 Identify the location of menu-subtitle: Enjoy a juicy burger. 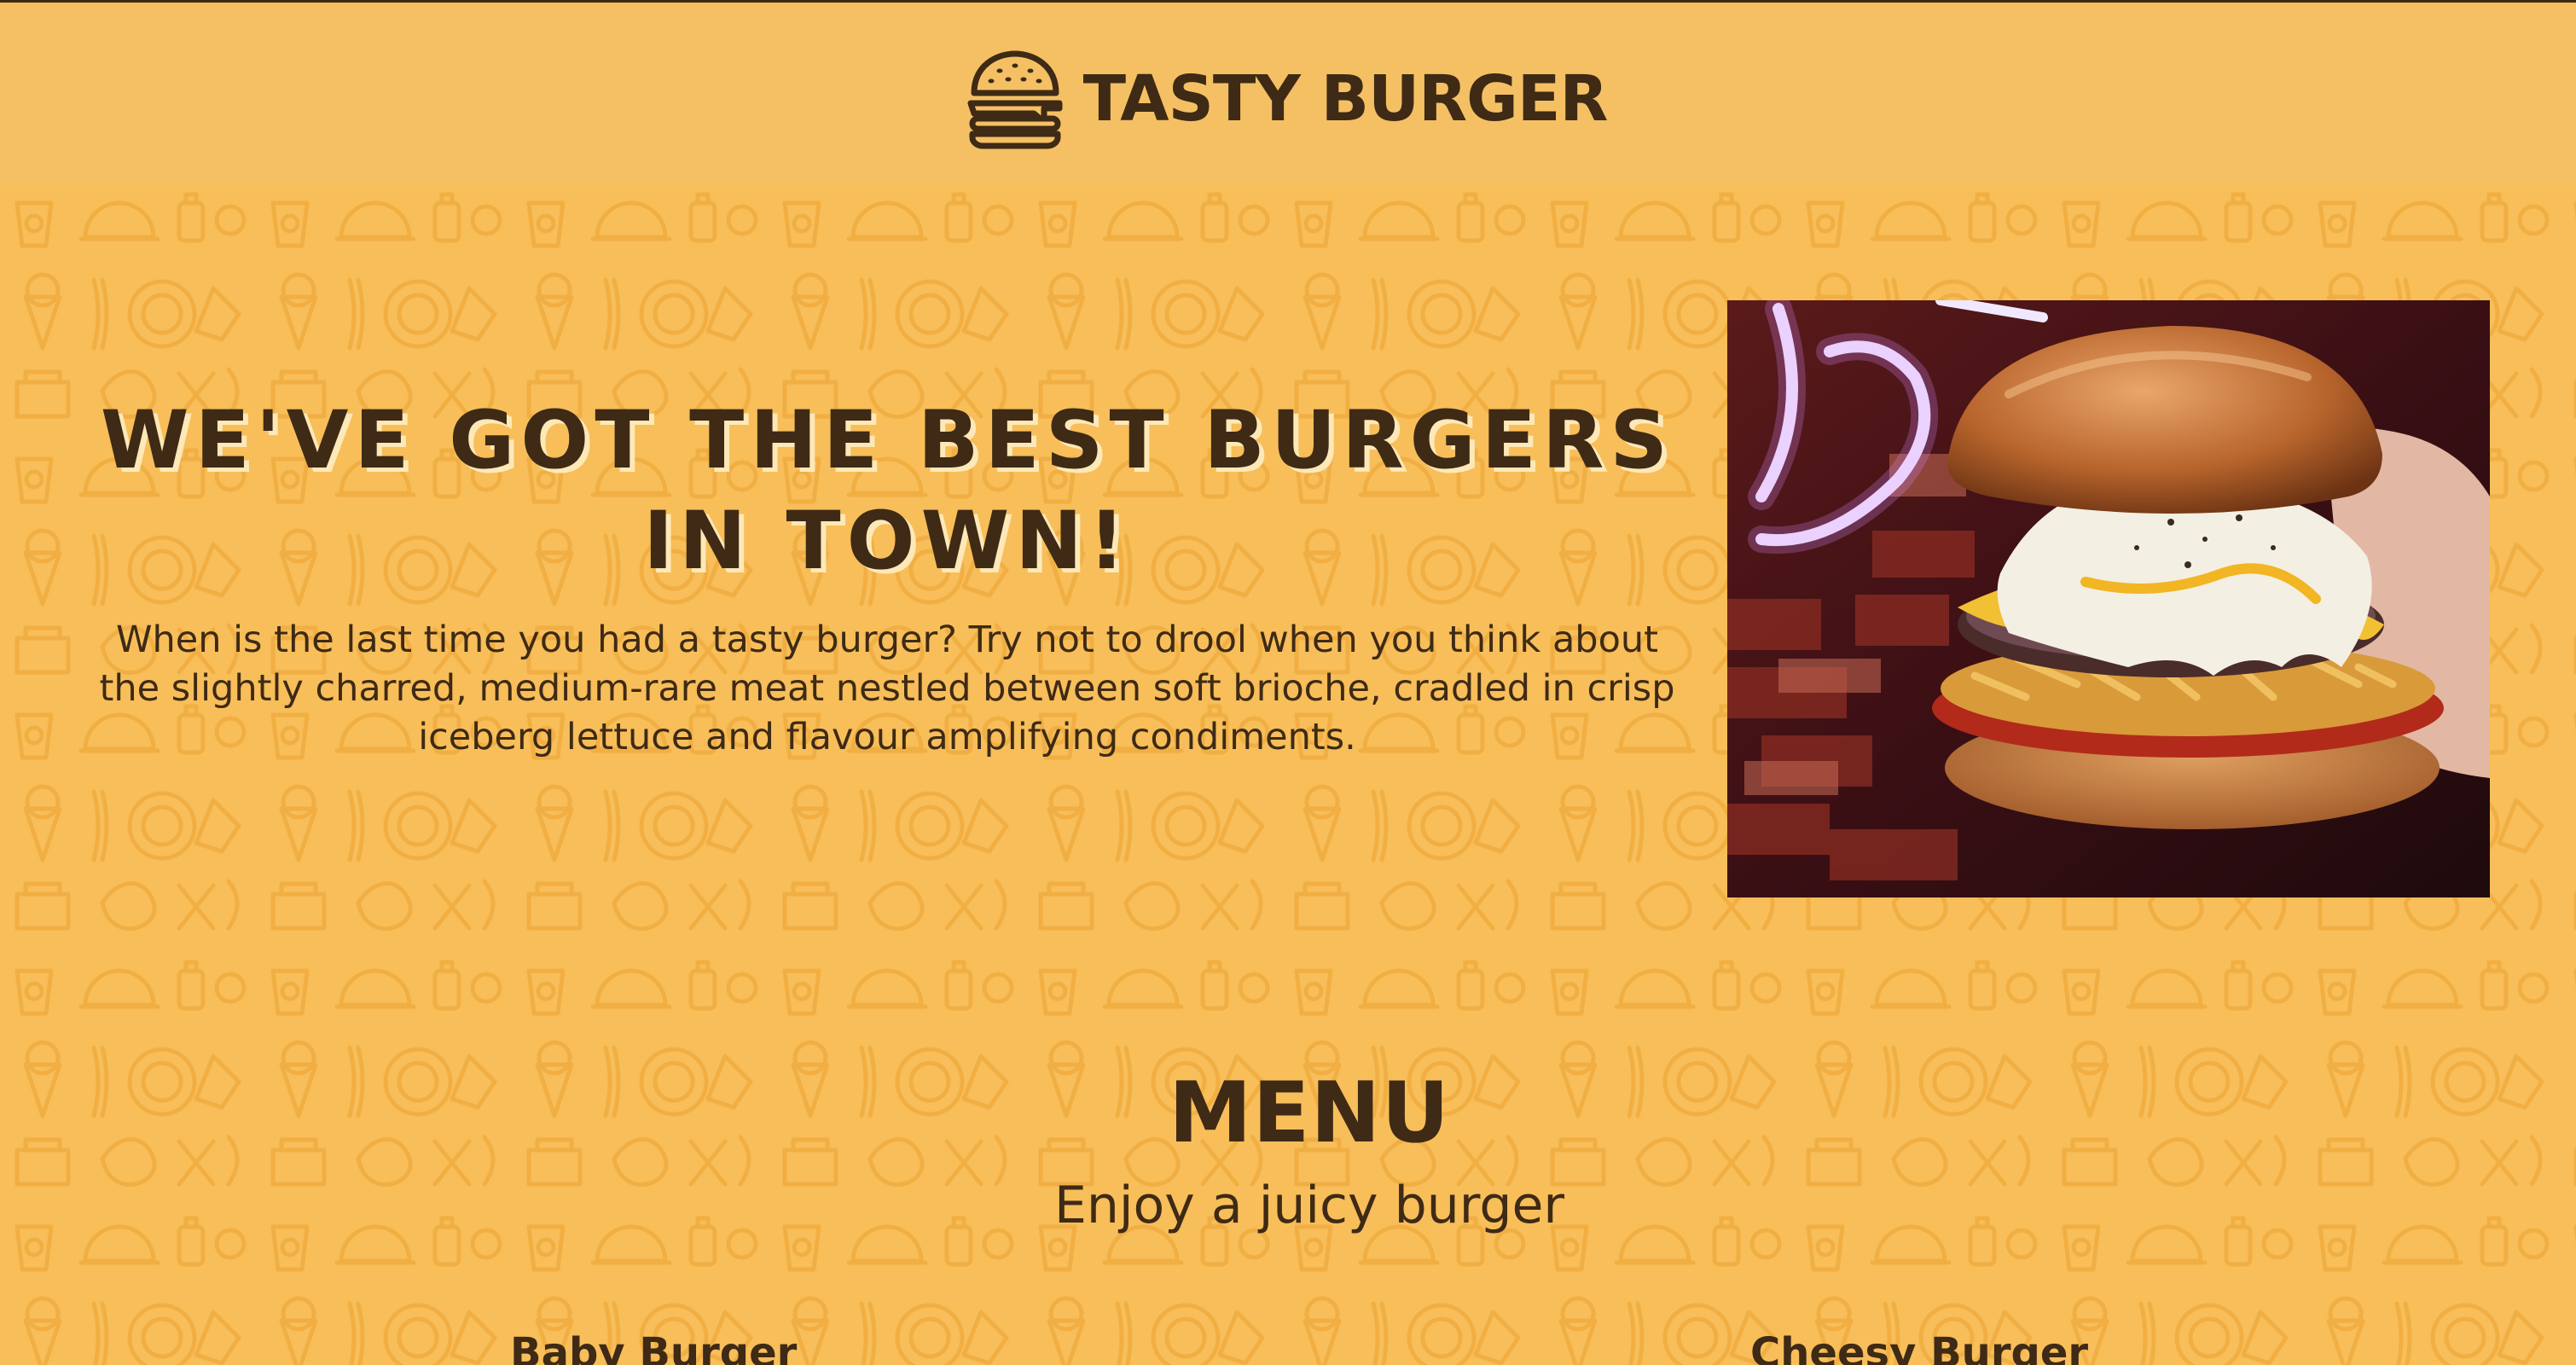
(1309, 1205).